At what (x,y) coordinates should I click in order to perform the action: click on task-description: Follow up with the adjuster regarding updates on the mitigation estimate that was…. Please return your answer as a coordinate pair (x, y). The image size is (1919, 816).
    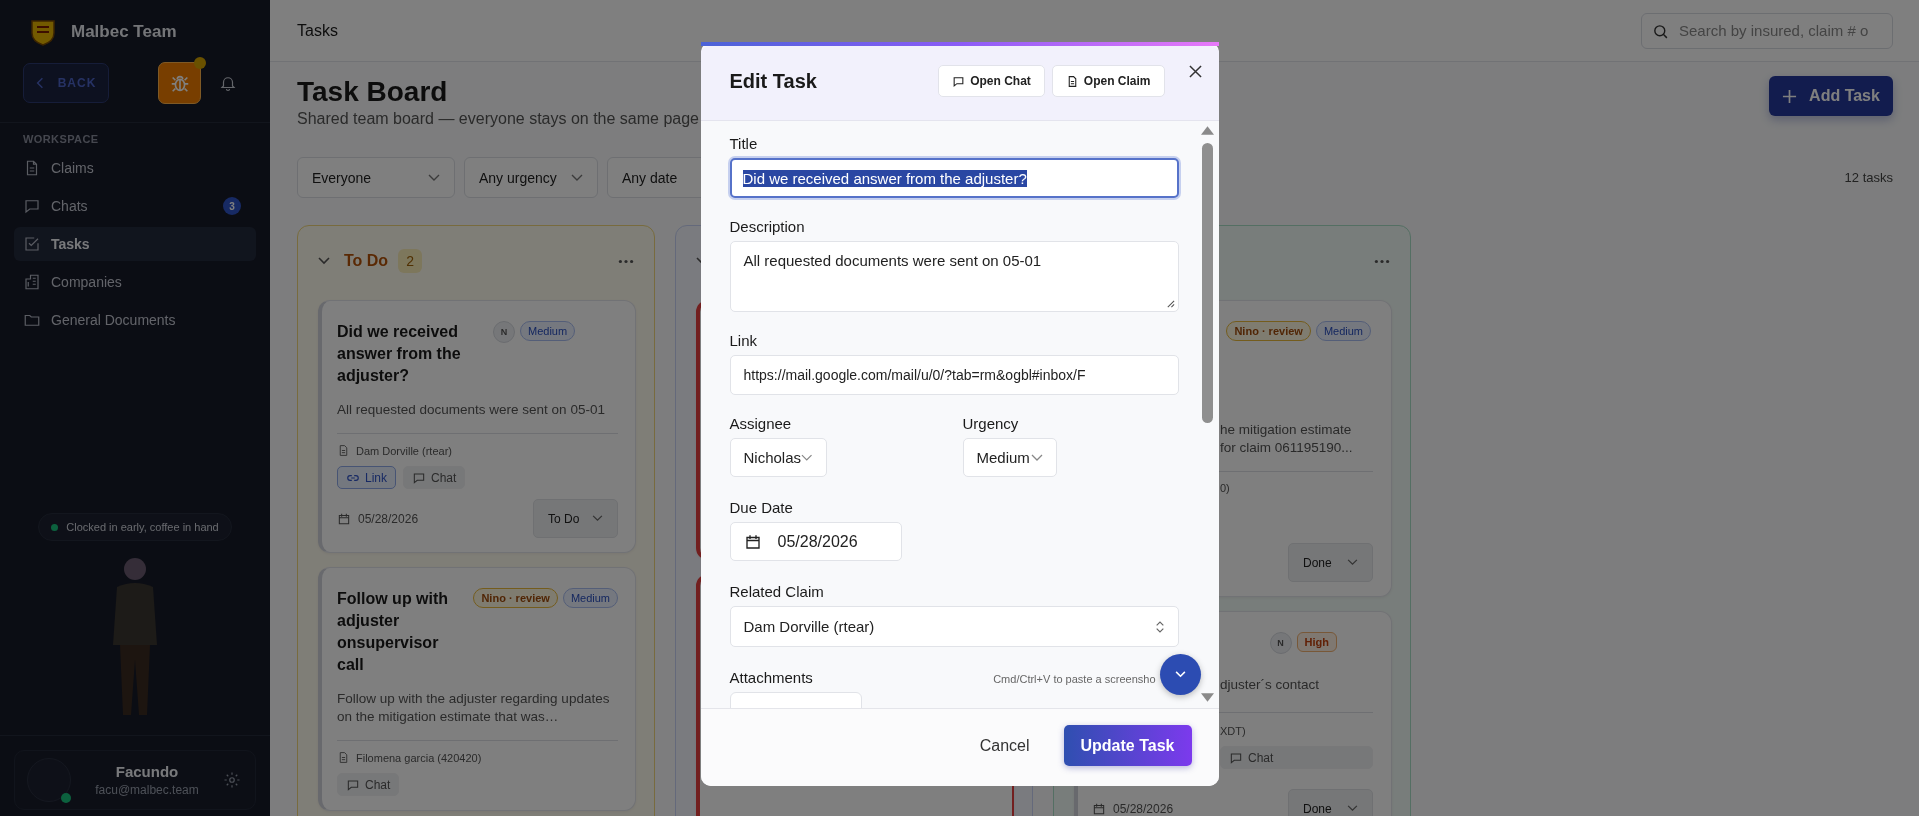
    Looking at the image, I should click on (474, 708).